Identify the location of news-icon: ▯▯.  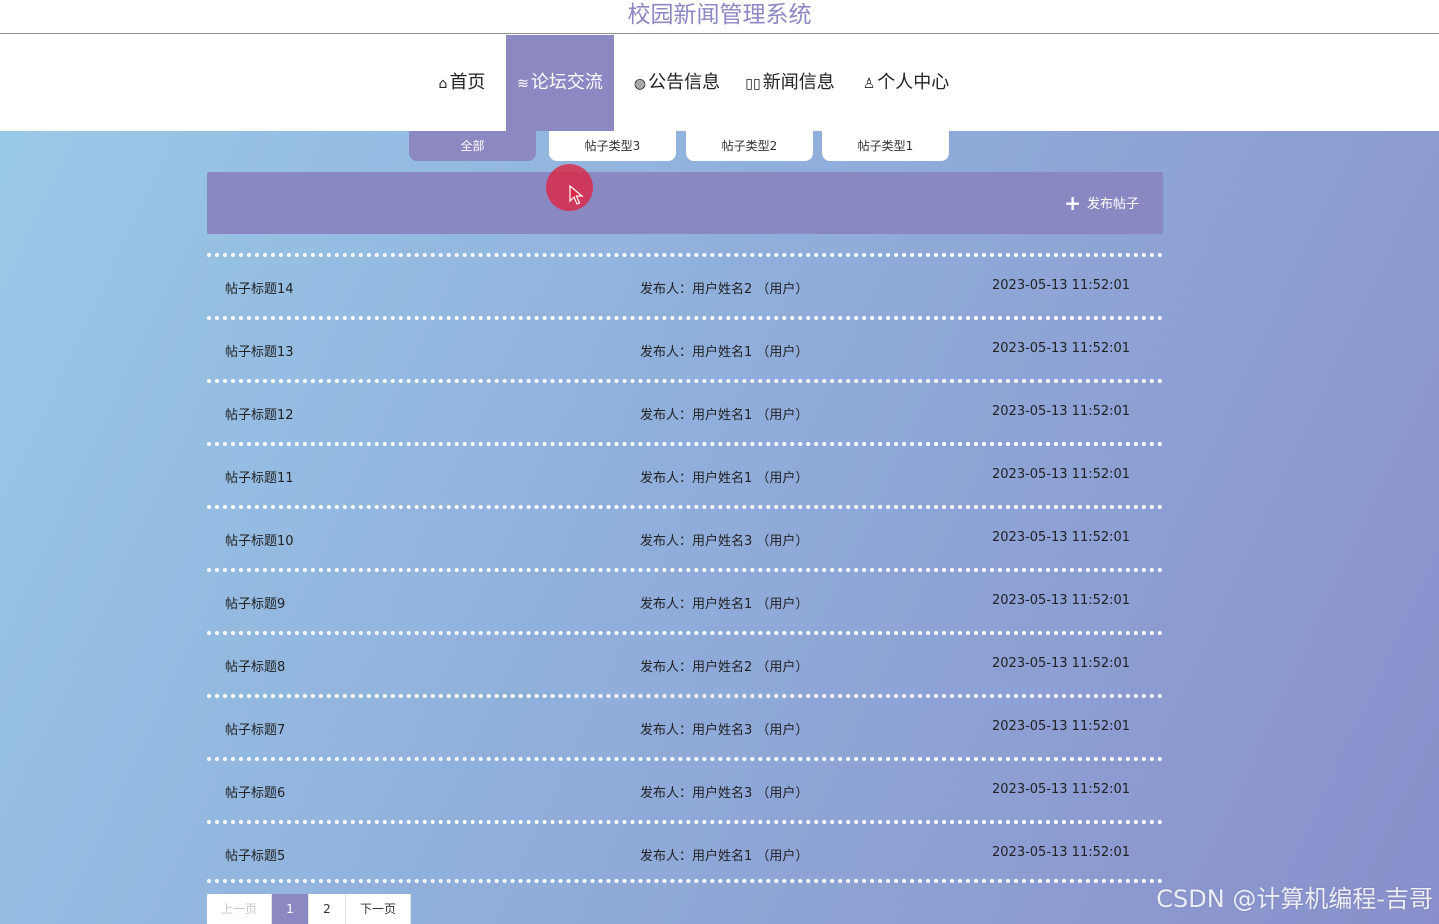
(753, 84).